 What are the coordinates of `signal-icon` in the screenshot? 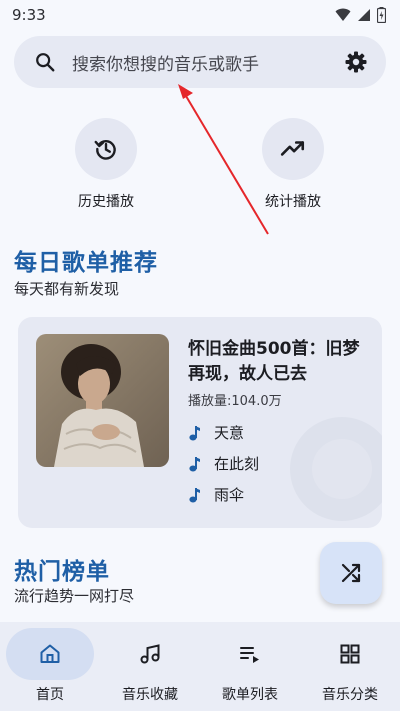 It's located at (364, 15).